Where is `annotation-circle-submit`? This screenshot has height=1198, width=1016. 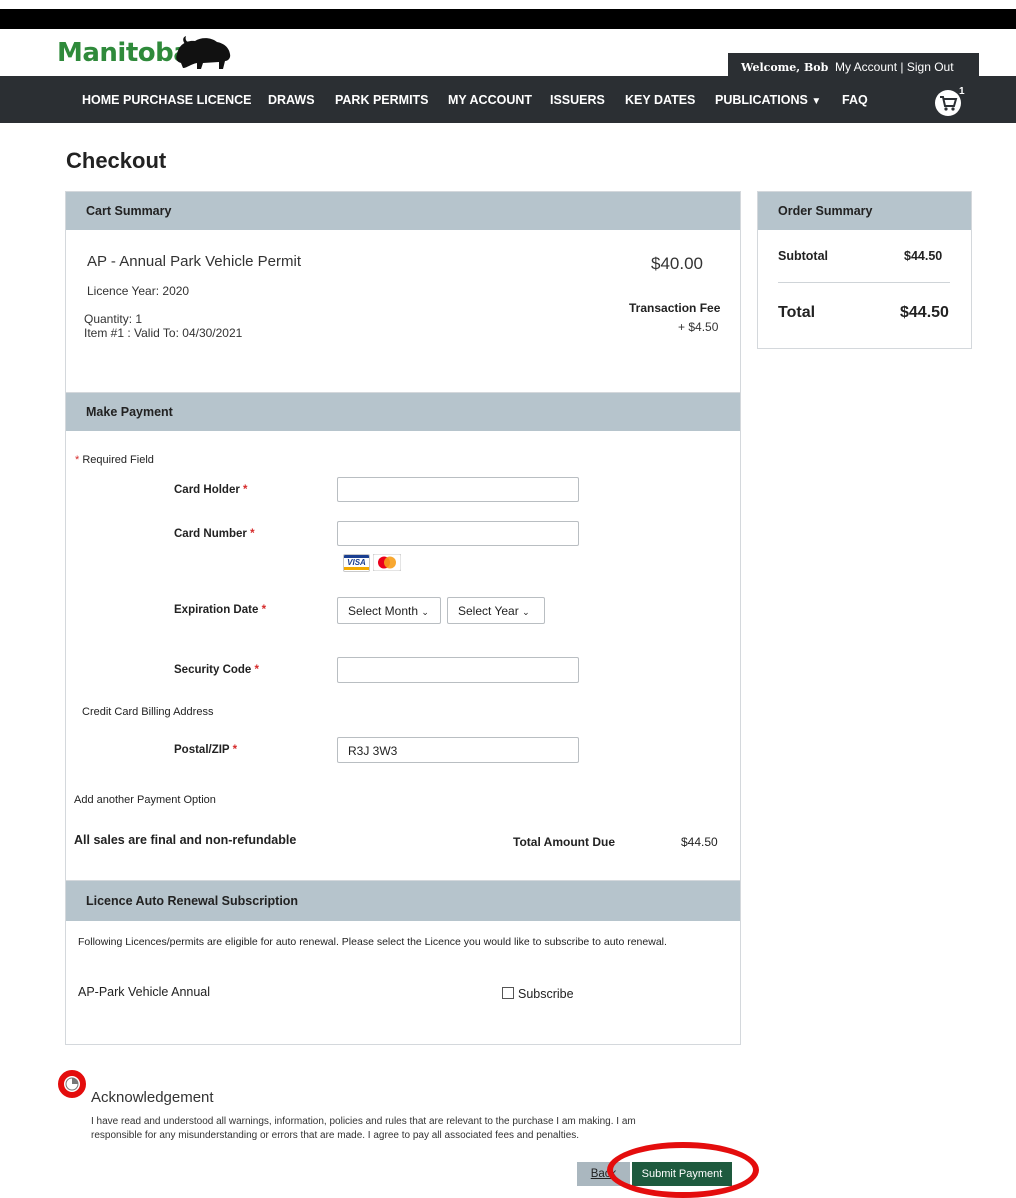
annotation-circle-submit is located at coordinates (683, 1170).